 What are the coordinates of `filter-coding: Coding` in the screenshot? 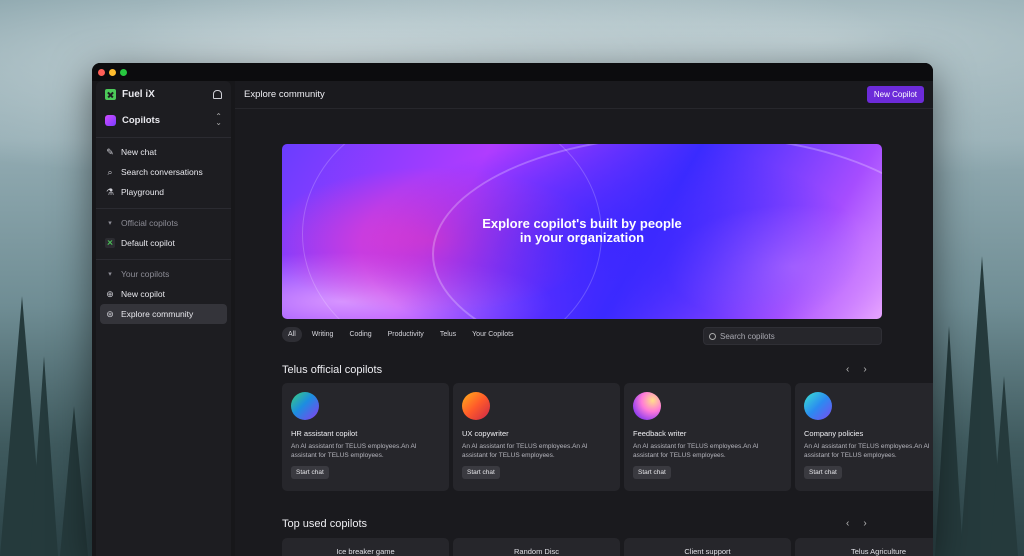 It's located at (360, 334).